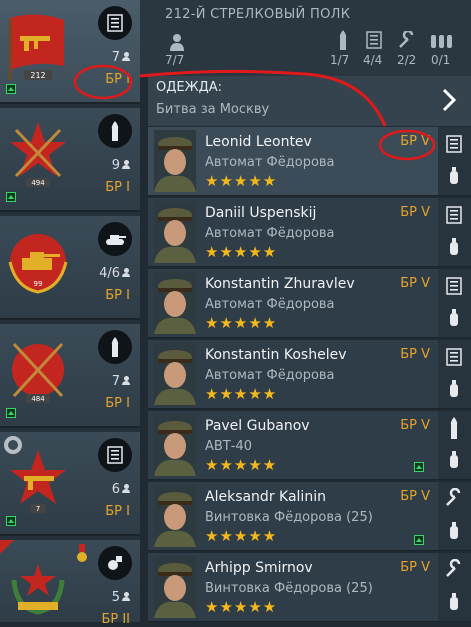 The width and height of the screenshot is (471, 627). Describe the element at coordinates (38, 589) in the screenshot. I see `squad-emblem-wreath` at that location.